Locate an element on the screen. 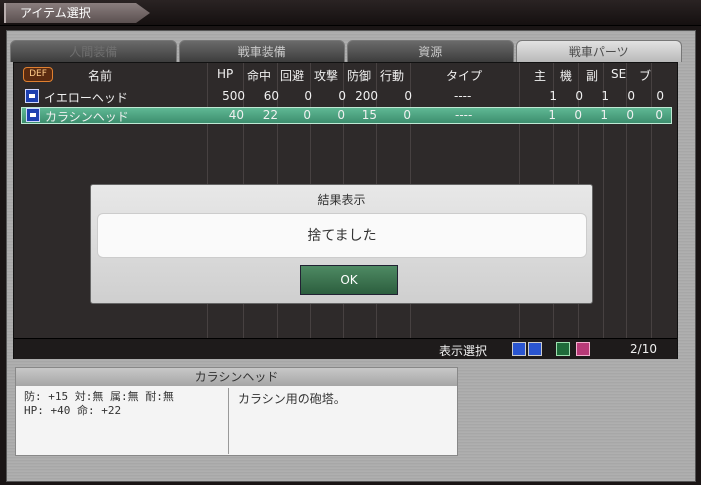  header-attack: 攻撃 is located at coordinates (326, 75).